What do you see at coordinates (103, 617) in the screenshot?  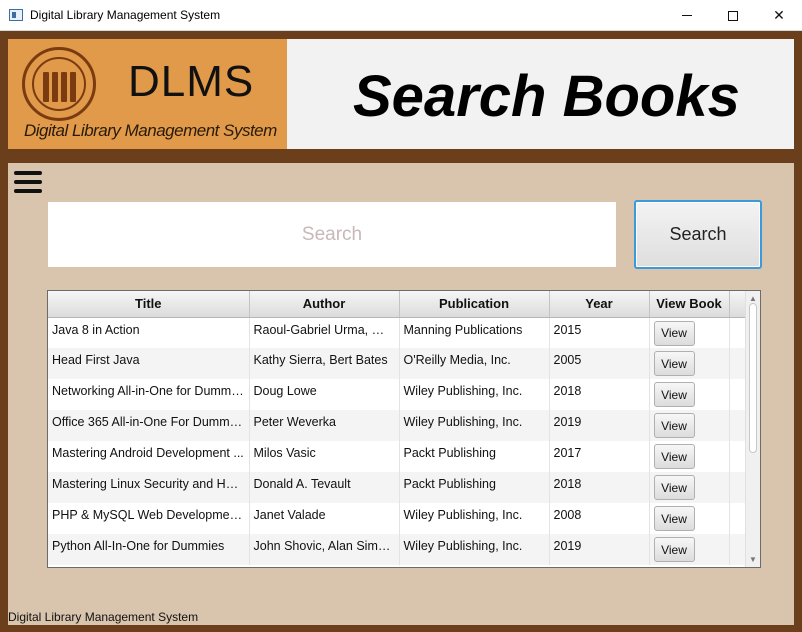 I see `status-text: Digital Library Management System` at bounding box center [103, 617].